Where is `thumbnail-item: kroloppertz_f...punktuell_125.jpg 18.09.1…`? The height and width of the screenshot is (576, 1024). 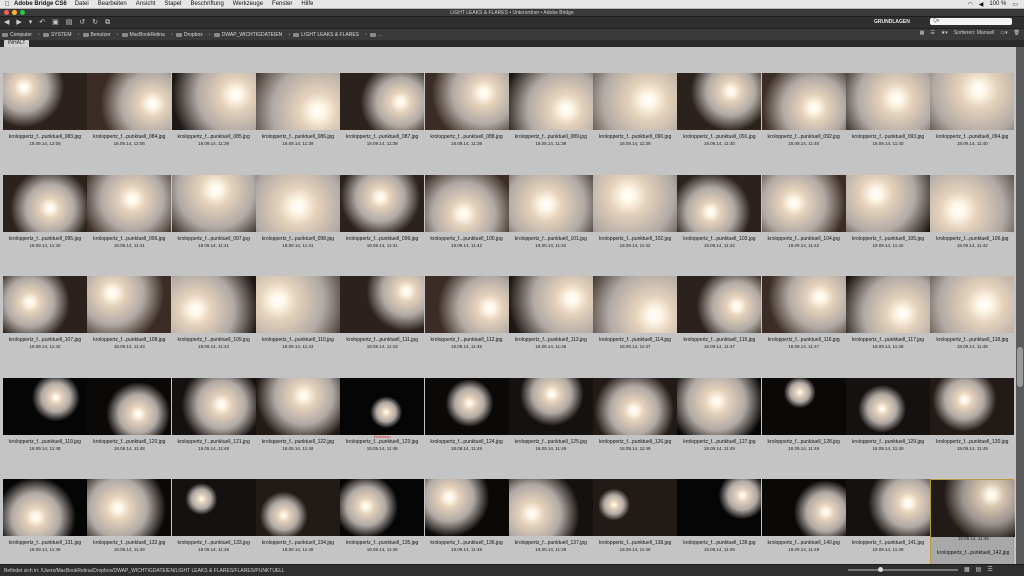 thumbnail-item: kroloppertz_f...punktuell_125.jpg 18.09.1… is located at coordinates (550, 427).